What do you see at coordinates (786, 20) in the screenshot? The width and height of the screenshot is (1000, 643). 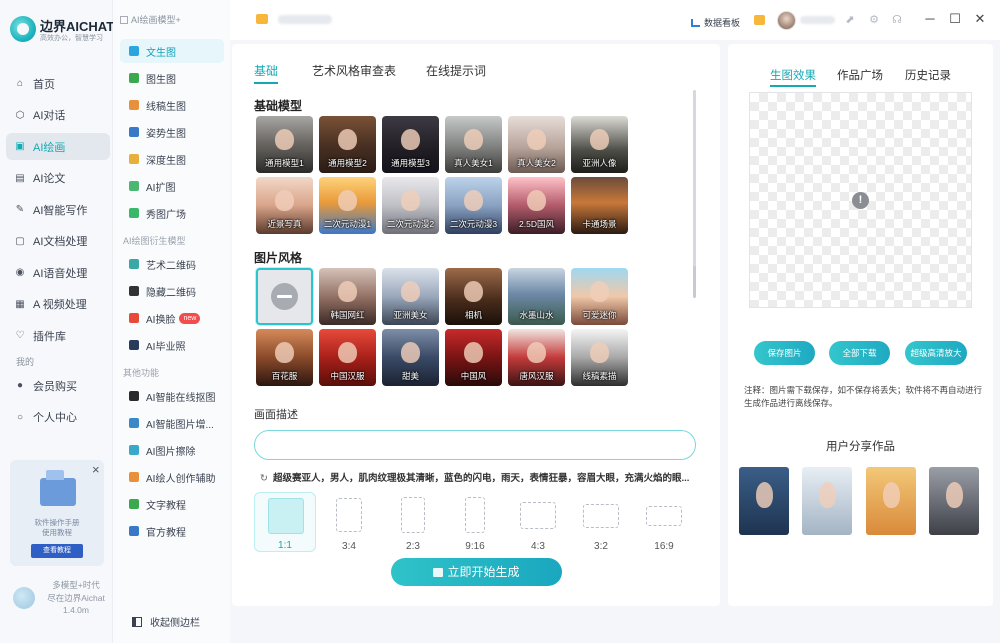 I see `avatar` at bounding box center [786, 20].